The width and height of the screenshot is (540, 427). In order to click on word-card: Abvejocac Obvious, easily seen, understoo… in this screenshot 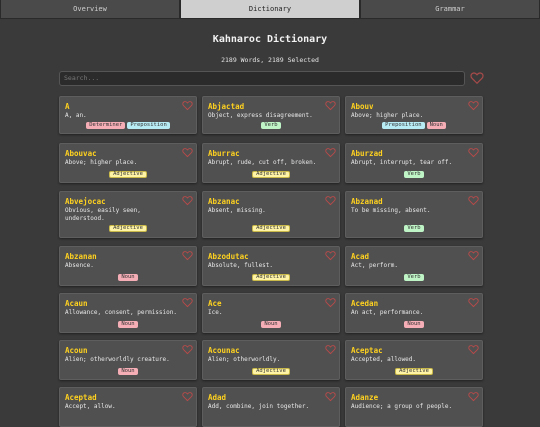, I will do `click(128, 214)`.